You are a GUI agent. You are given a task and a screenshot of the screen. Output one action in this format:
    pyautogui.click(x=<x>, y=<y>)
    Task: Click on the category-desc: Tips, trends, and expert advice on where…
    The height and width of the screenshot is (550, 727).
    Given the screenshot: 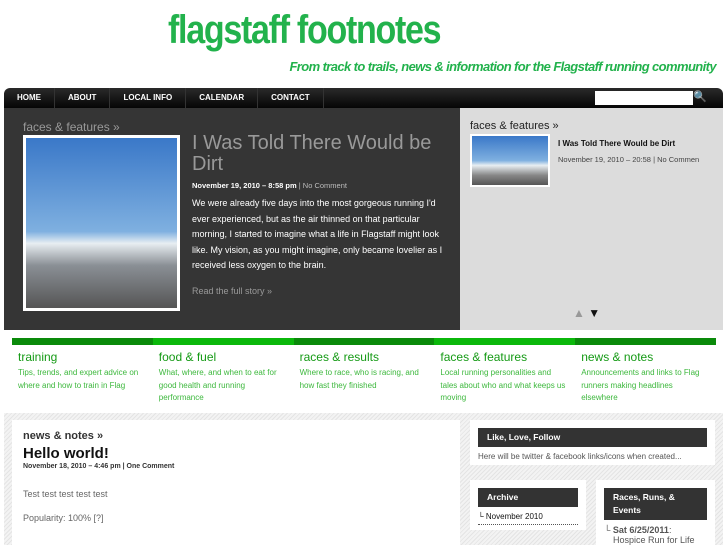 What is the action you would take?
    pyautogui.click(x=78, y=379)
    